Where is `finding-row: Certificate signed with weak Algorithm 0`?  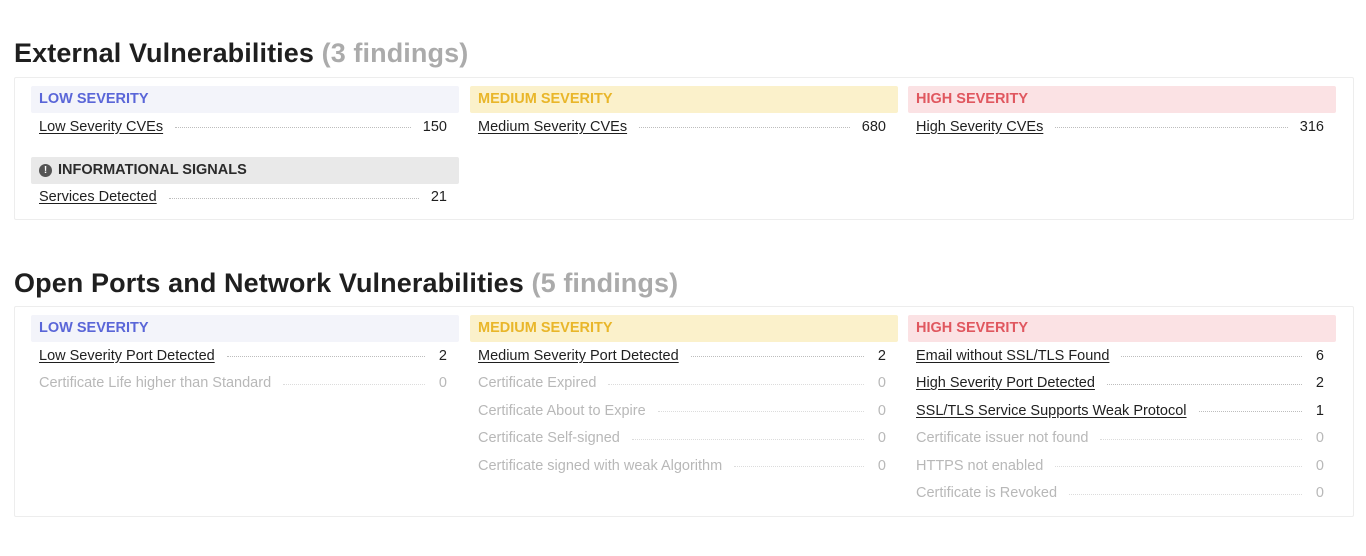
finding-row: Certificate signed with weak Algorithm 0 is located at coordinates (684, 466).